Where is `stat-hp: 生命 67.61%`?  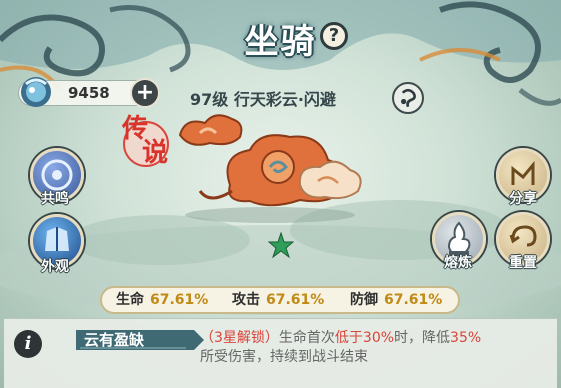 stat-hp: 生命 67.61% is located at coordinates (162, 300).